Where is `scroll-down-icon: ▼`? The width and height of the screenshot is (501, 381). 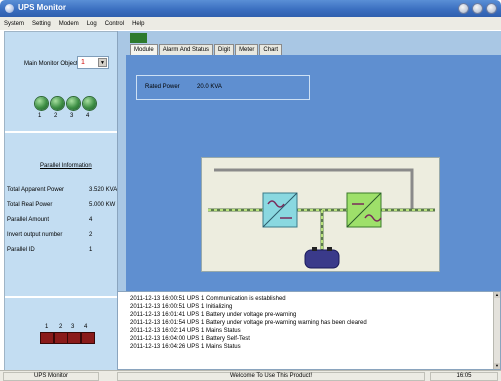 scroll-down-icon: ▼ is located at coordinates (497, 366).